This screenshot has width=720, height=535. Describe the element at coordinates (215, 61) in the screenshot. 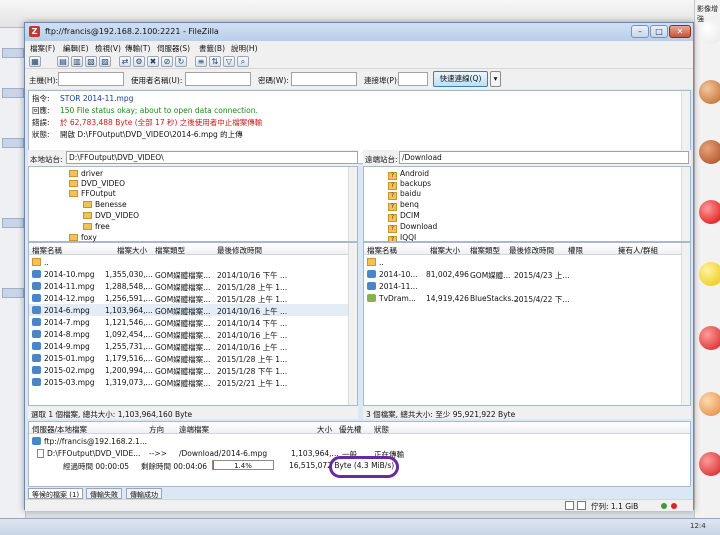

I see `sync-browse-icon: ⇅` at that location.